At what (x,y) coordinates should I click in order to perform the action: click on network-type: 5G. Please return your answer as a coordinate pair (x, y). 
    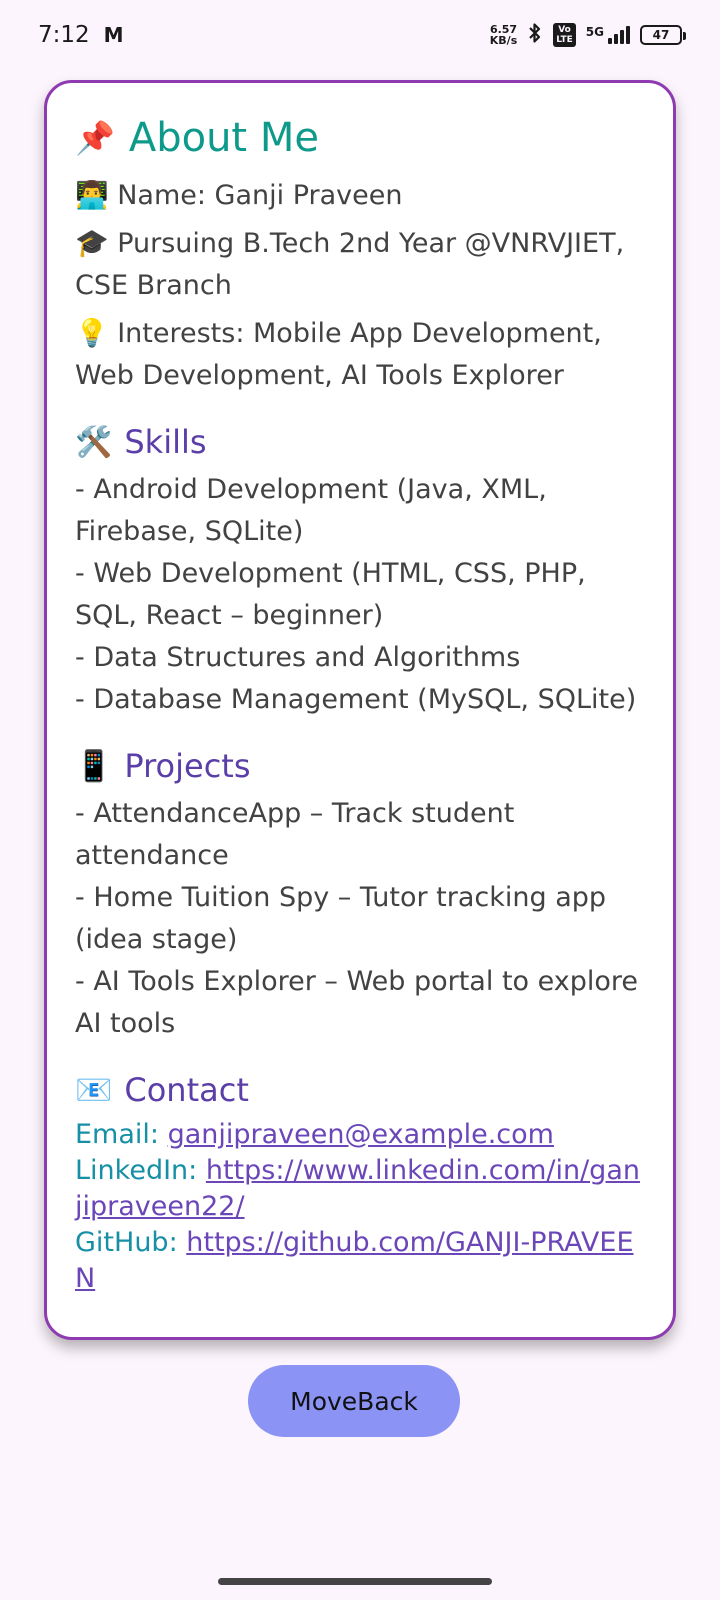
    Looking at the image, I should click on (594, 32).